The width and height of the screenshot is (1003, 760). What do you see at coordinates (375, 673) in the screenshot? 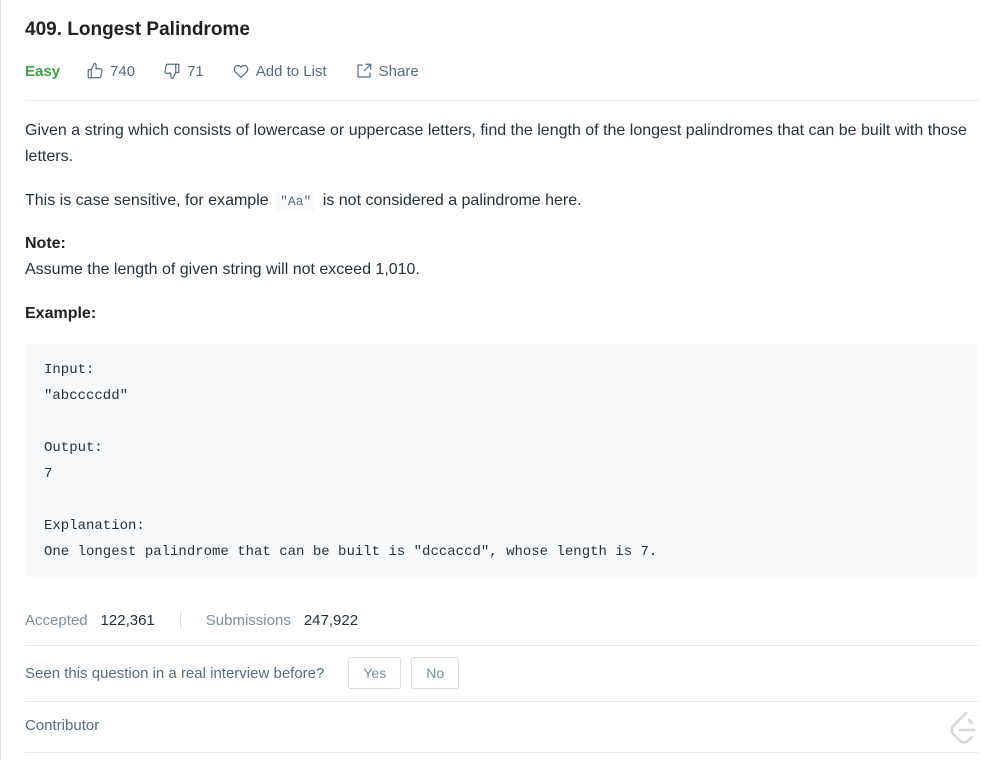
I see `yes-button: Yes` at bounding box center [375, 673].